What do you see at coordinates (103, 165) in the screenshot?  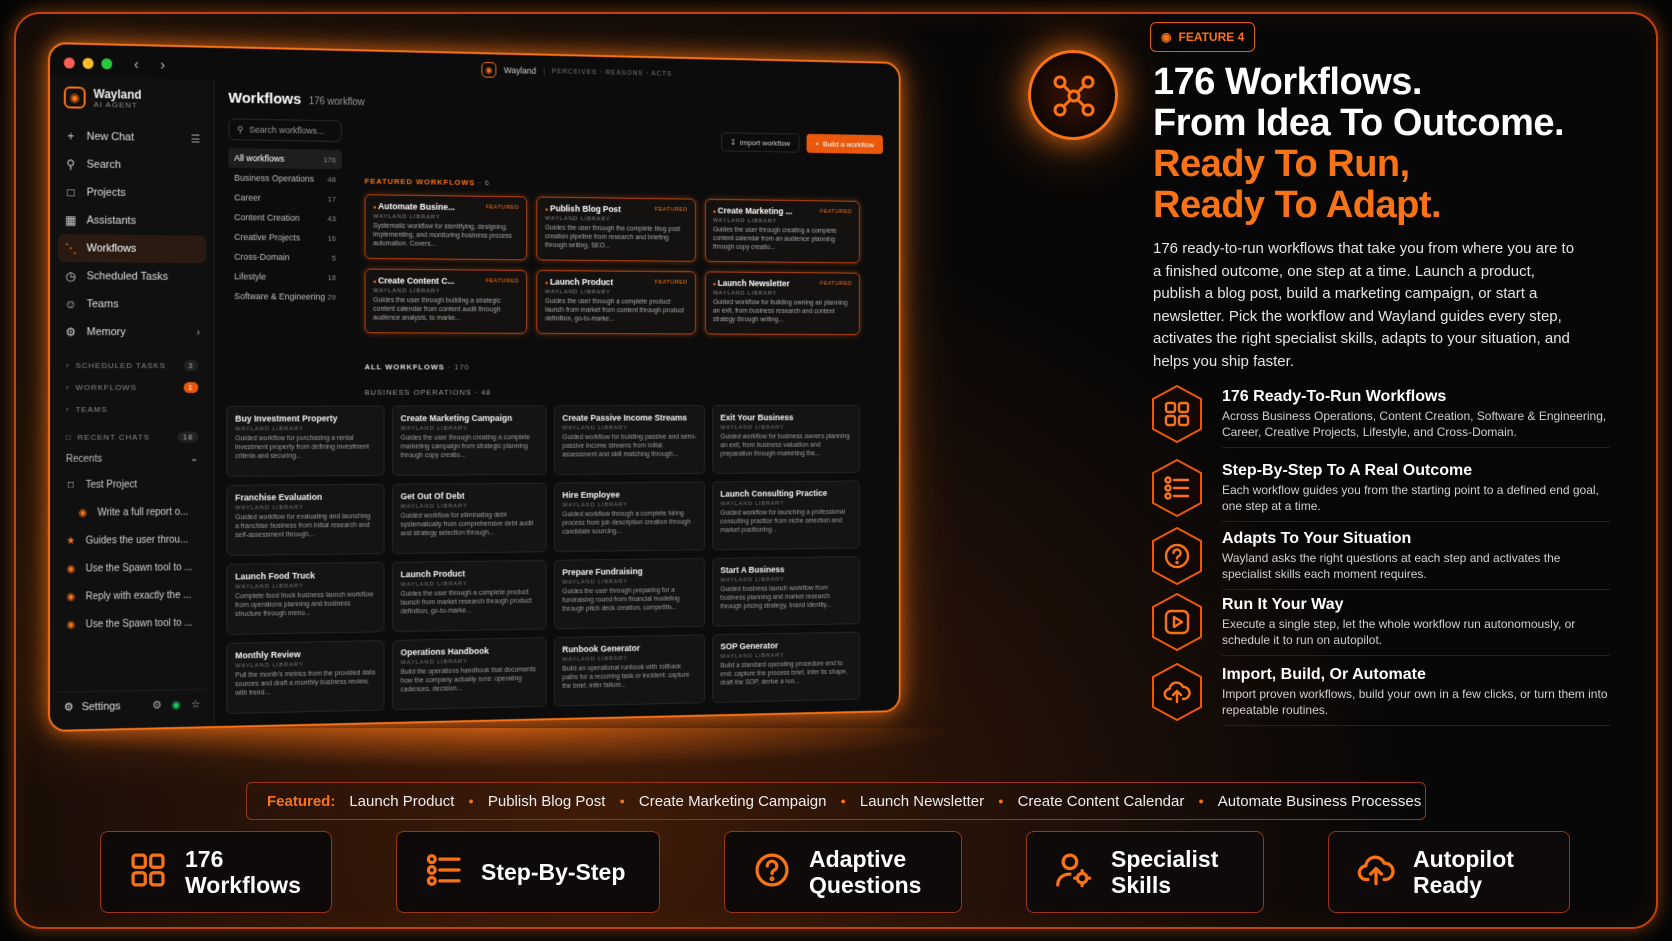 I see `sidebar-item-label: Search` at bounding box center [103, 165].